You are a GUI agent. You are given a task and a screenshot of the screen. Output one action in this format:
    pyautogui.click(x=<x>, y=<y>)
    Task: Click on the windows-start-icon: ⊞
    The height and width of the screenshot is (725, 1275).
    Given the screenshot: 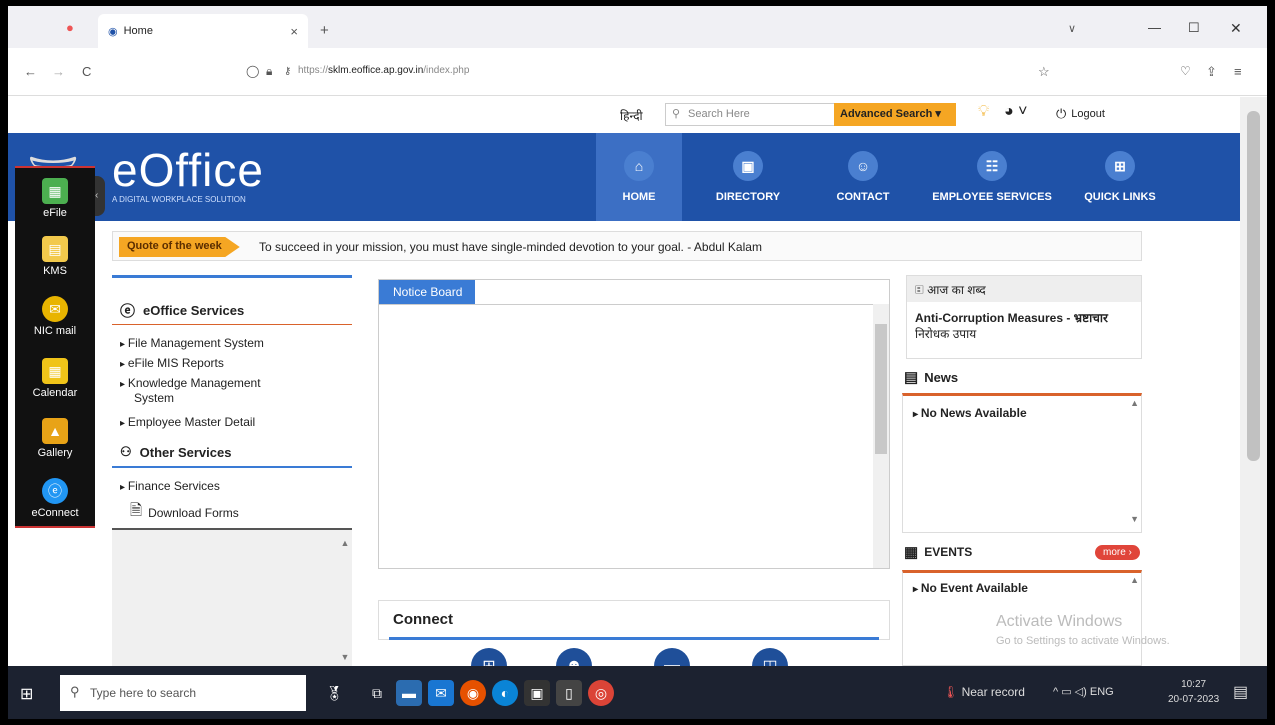 What is the action you would take?
    pyautogui.click(x=26, y=694)
    